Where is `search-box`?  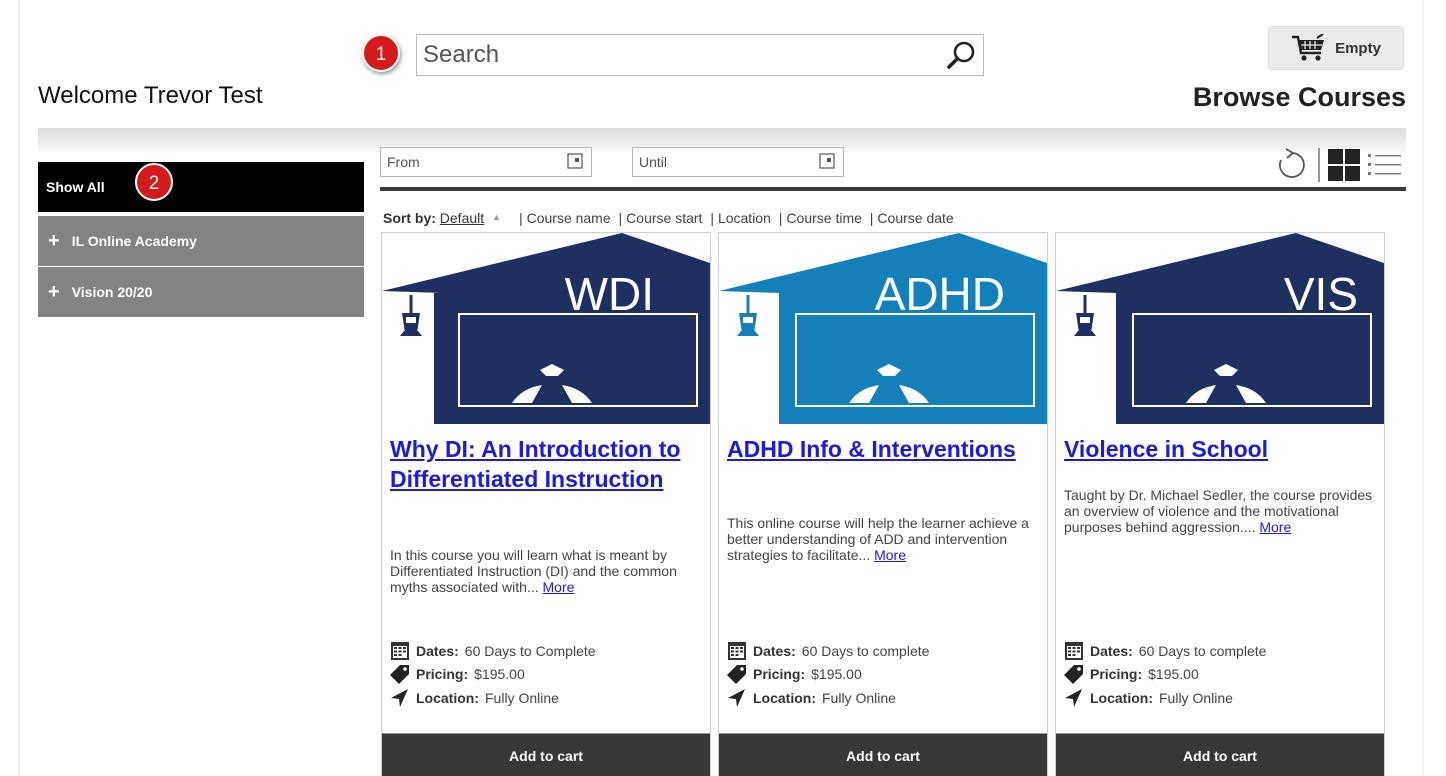 search-box is located at coordinates (700, 55).